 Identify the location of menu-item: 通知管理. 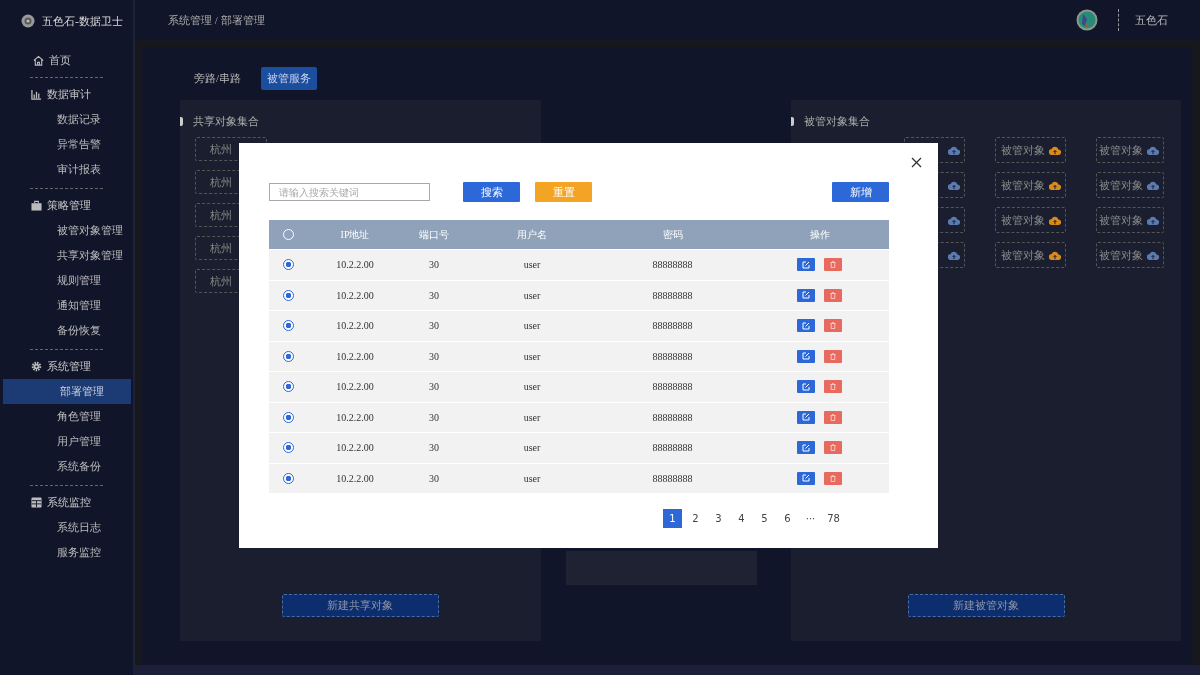
(66, 305).